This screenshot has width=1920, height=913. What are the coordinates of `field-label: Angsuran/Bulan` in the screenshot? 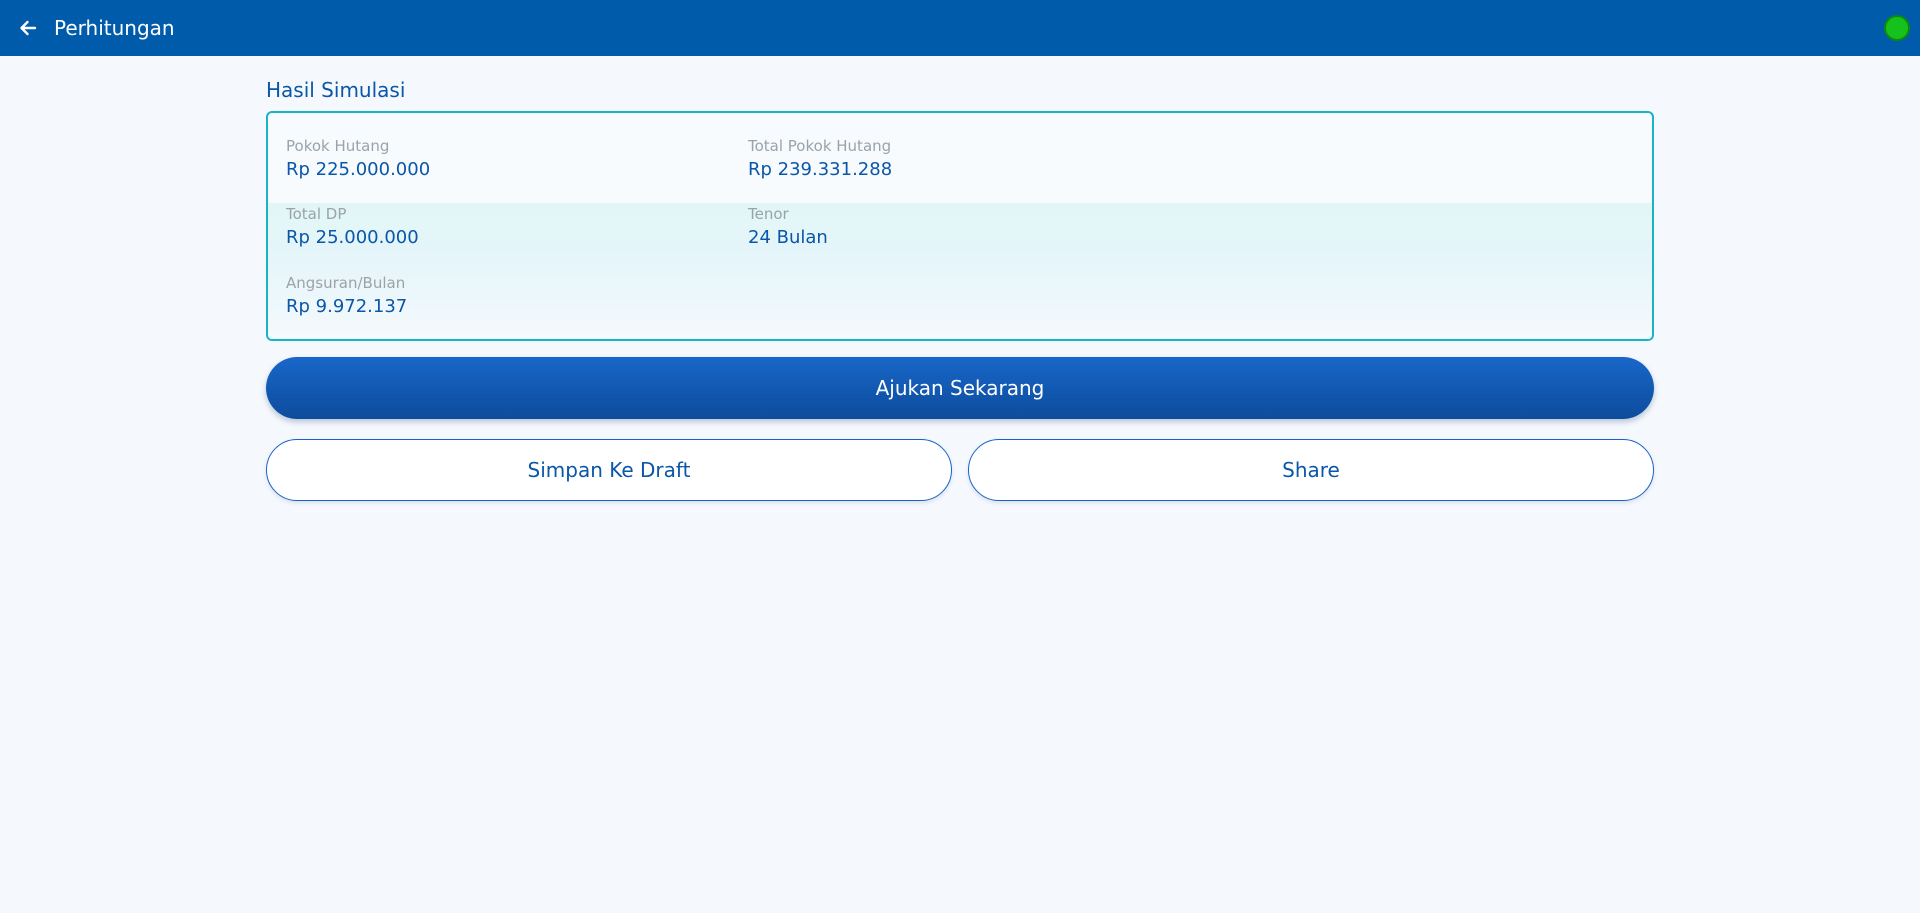 It's located at (346, 283).